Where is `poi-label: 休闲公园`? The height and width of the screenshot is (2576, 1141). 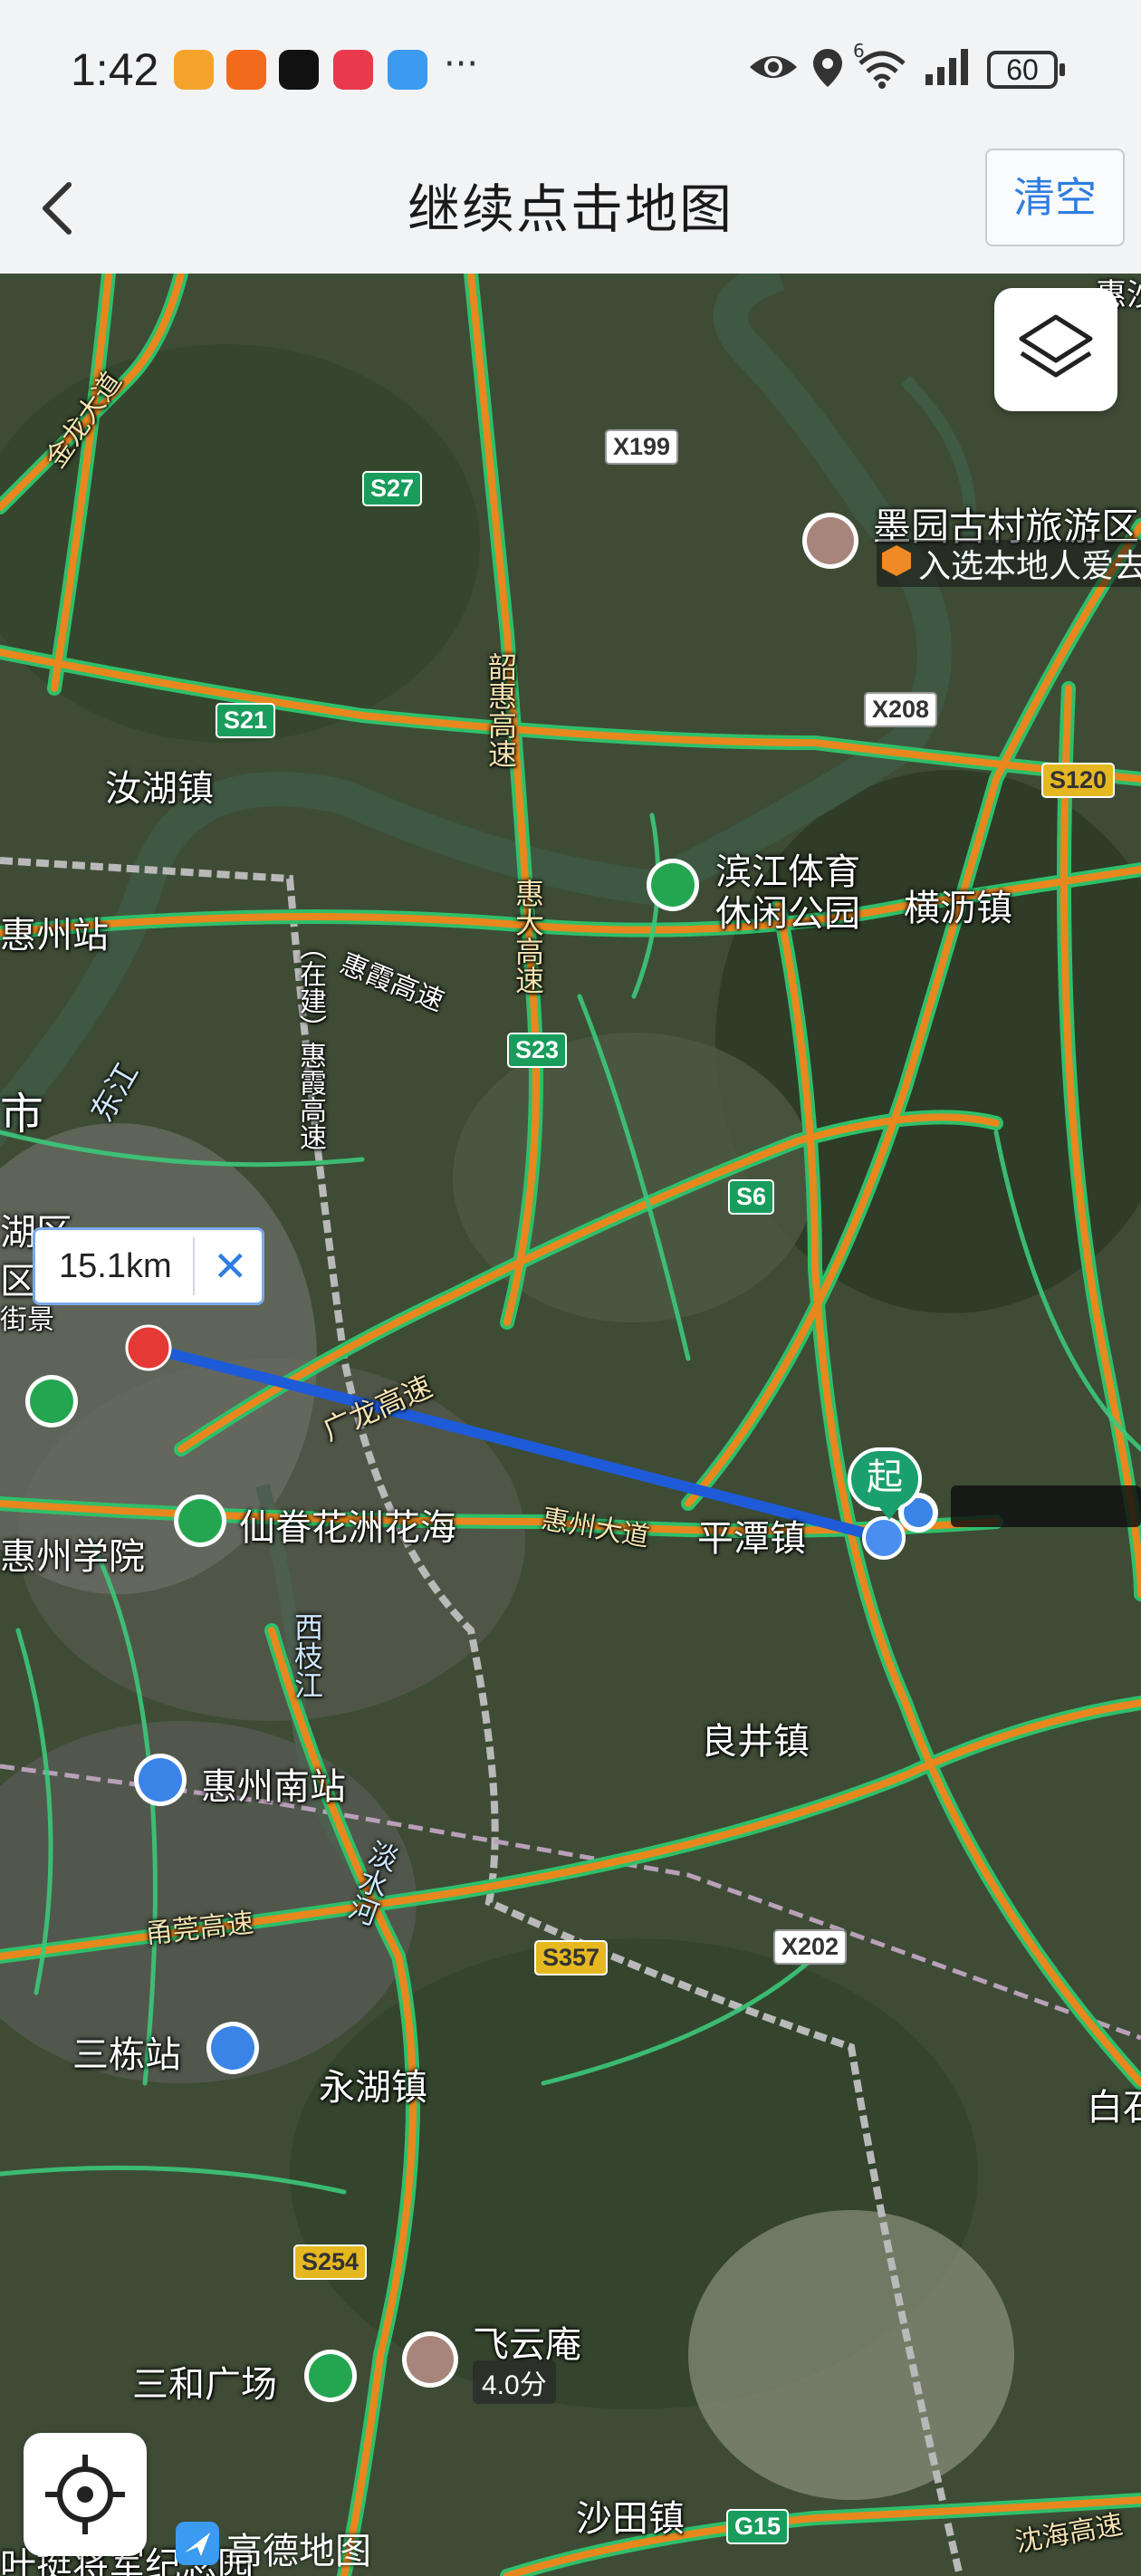
poi-label: 休闲公园 is located at coordinates (787, 910).